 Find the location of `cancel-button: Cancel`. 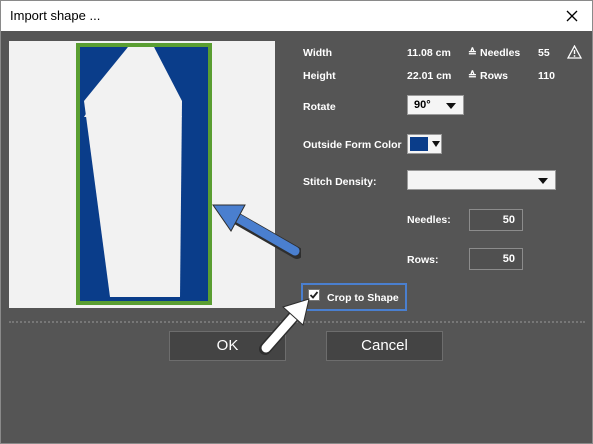

cancel-button: Cancel is located at coordinates (384, 346).